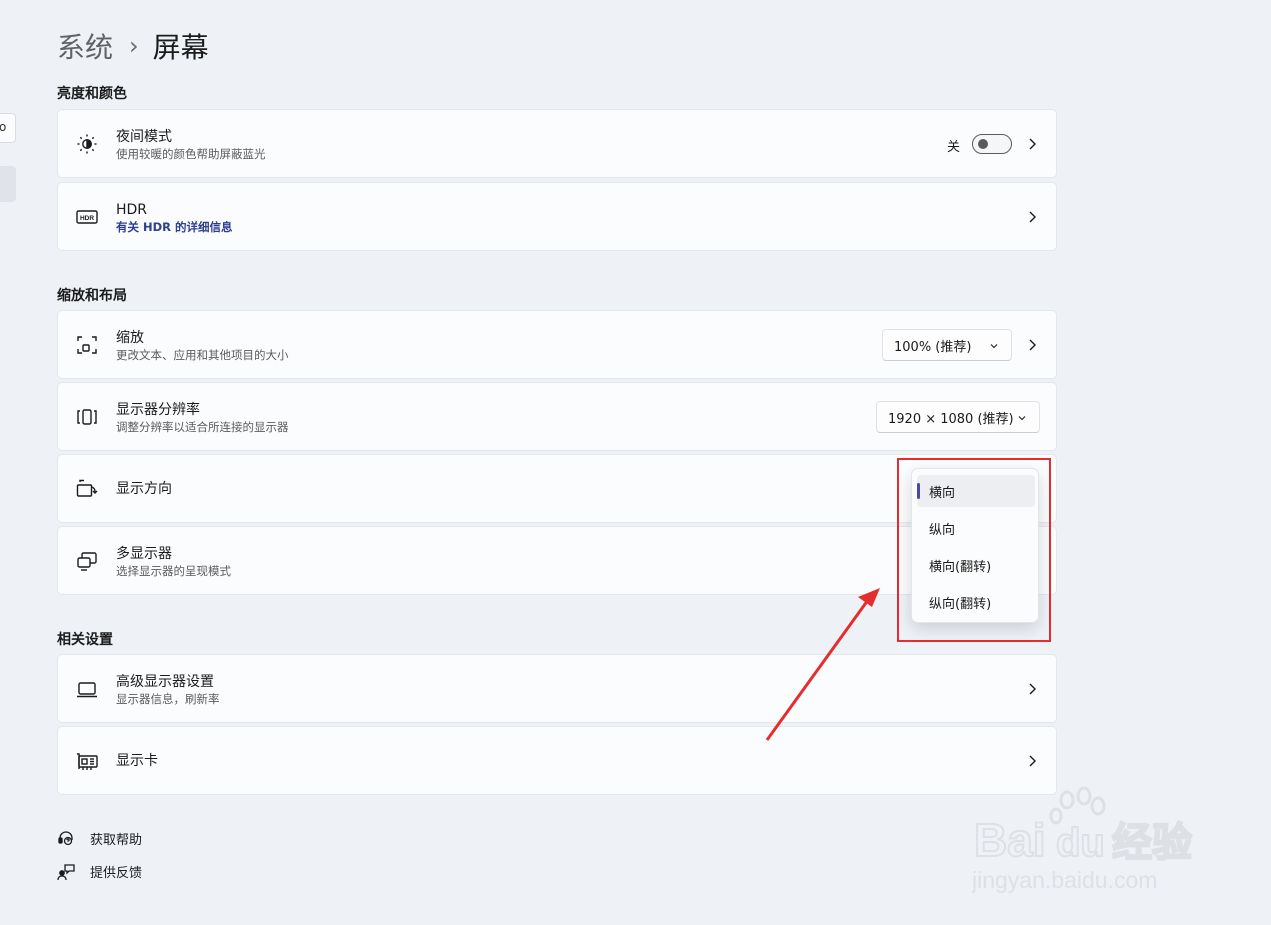 This screenshot has width=1271, height=925. I want to click on graphics-title: 显示卡, so click(137, 761).